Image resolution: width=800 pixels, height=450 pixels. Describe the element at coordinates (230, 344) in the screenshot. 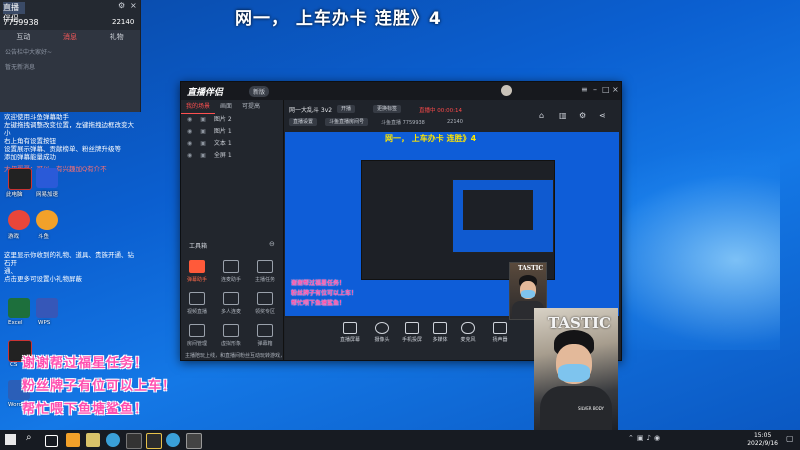

I see `tool-label: 虚拟形象` at that location.